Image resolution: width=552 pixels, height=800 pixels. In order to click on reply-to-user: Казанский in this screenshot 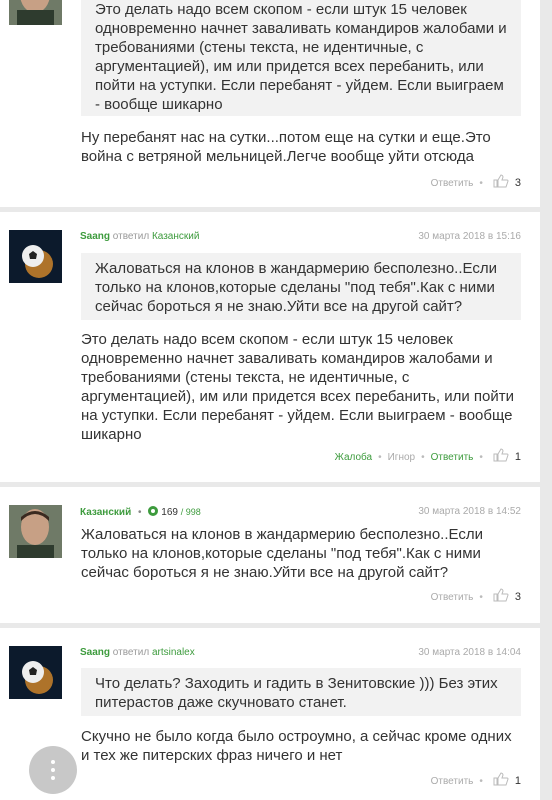, I will do `click(176, 236)`.